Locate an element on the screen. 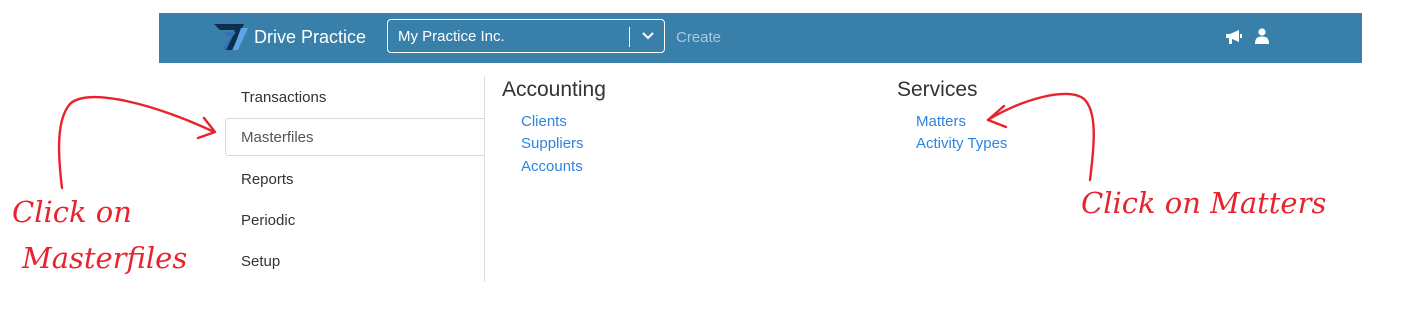  accounting-heading: Accounting is located at coordinates (554, 89).